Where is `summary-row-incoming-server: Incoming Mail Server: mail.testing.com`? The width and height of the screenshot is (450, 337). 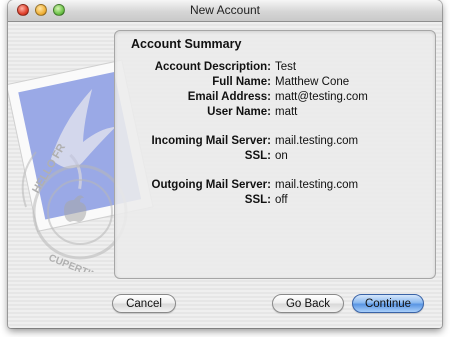 summary-row-incoming-server: Incoming Mail Server: mail.testing.com is located at coordinates (275, 142).